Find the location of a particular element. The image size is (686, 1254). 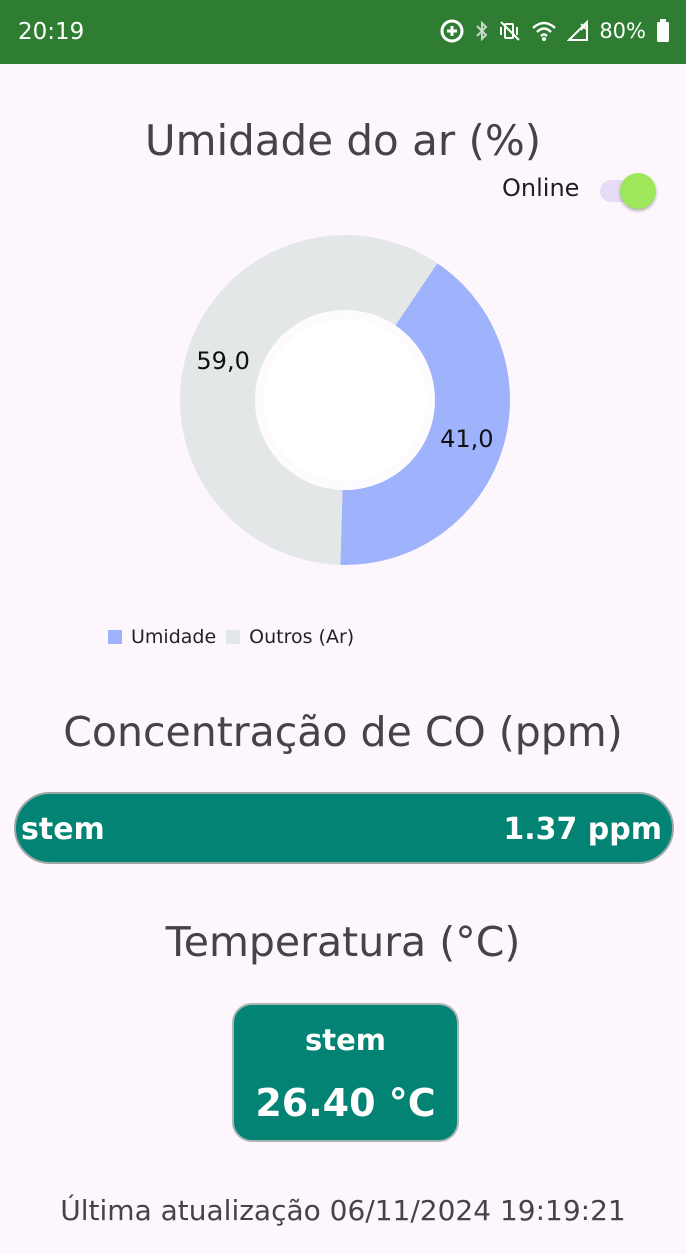

humidity-donut-chart: 41,0 59,0 is located at coordinates (344, 399).